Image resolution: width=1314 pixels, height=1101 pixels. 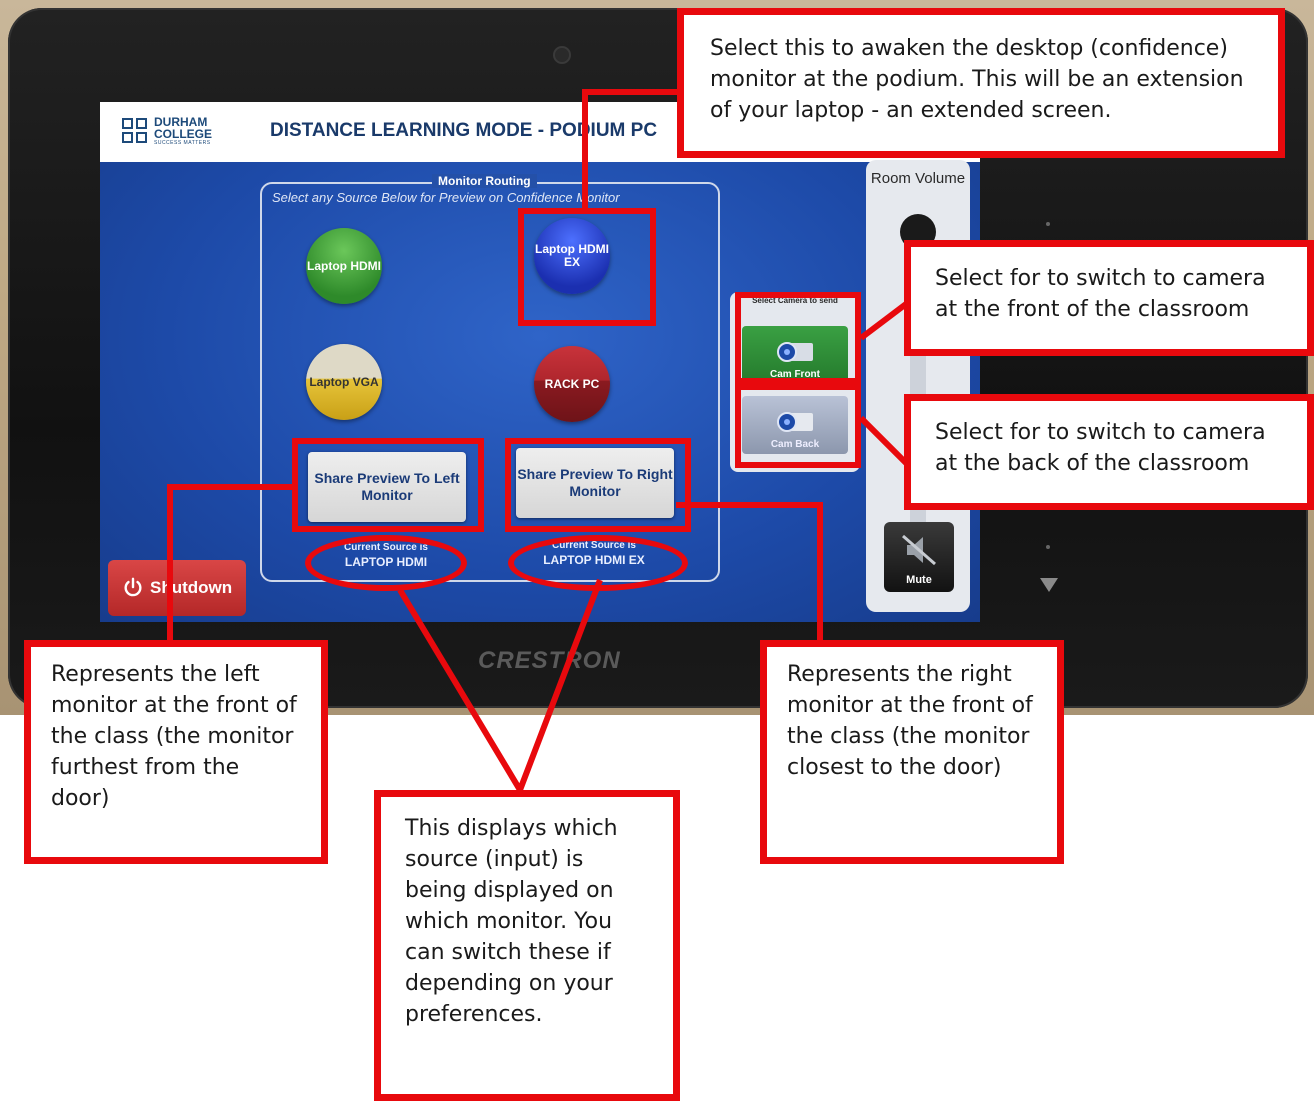 What do you see at coordinates (344, 266) in the screenshot?
I see `source-laptop-hdmi-button: Laptop HDMI` at bounding box center [344, 266].